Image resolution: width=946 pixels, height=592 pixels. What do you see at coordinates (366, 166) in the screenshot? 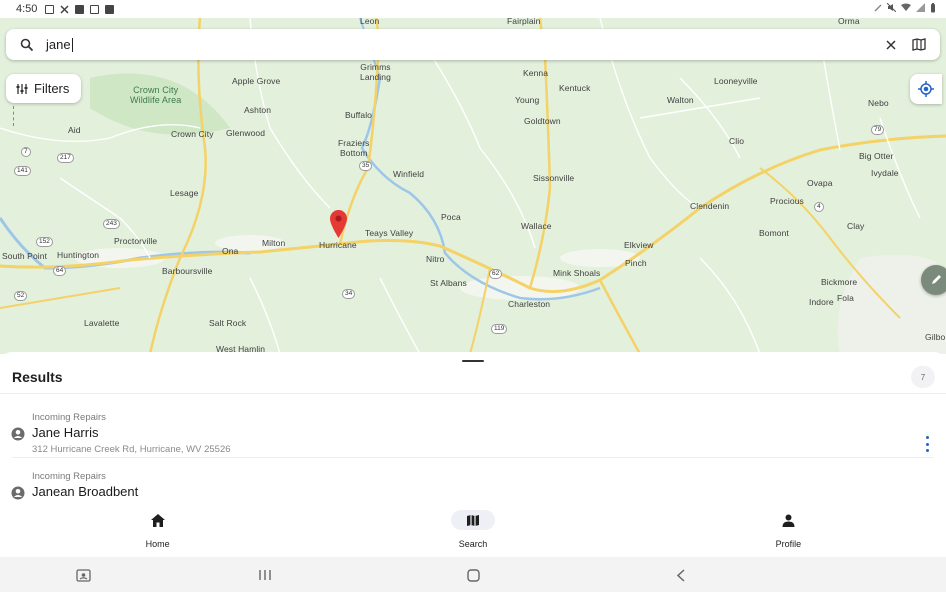
I see `route-badge: 35` at bounding box center [366, 166].